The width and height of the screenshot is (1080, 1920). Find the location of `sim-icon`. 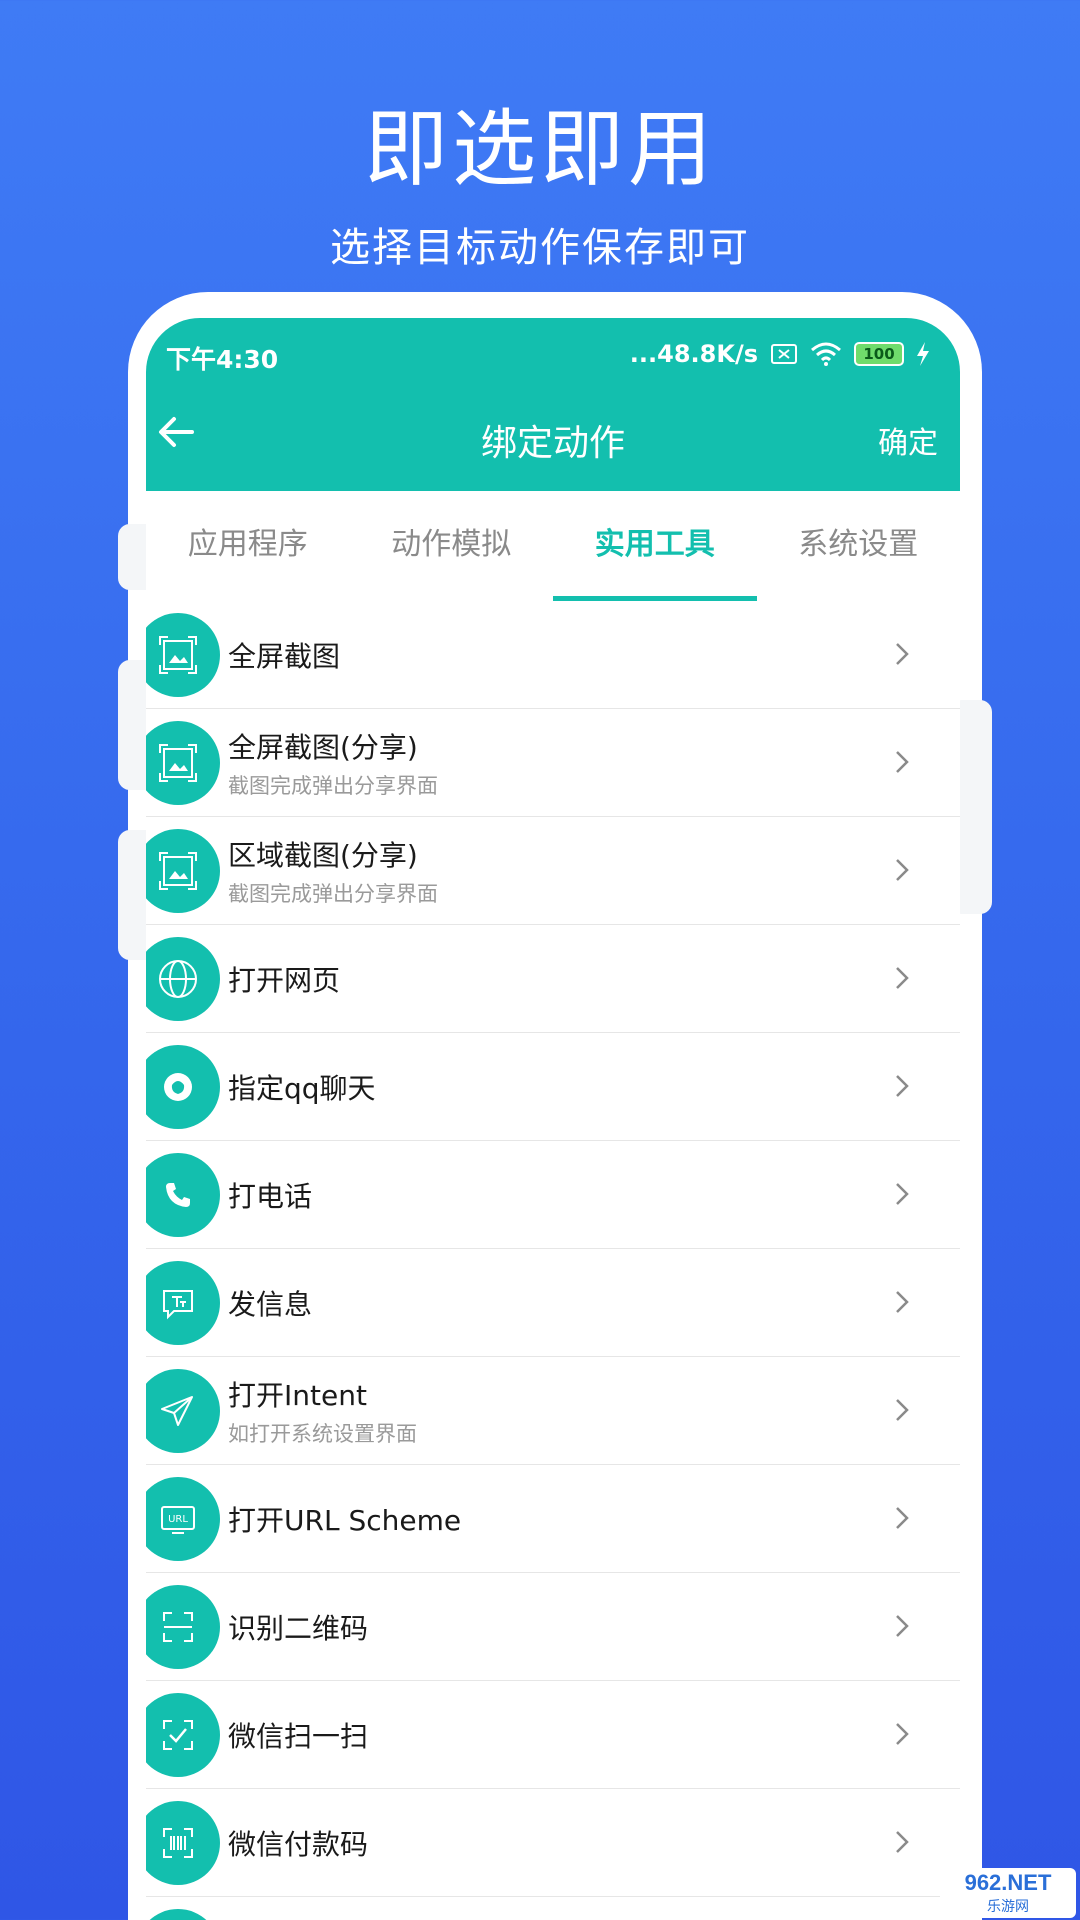

sim-icon is located at coordinates (784, 354).